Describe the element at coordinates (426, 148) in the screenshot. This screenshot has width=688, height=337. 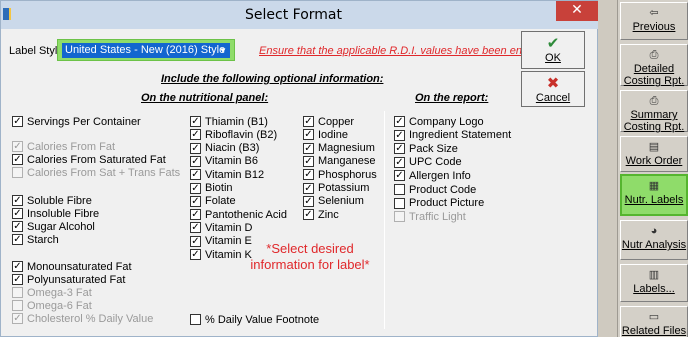
I see `checkbox-pack-size: ✓ Pack Size` at that location.